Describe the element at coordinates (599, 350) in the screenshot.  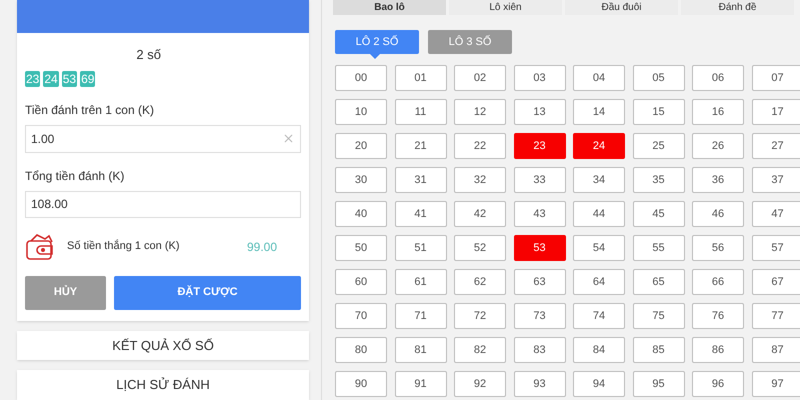
I see `number-button: 84` at that location.